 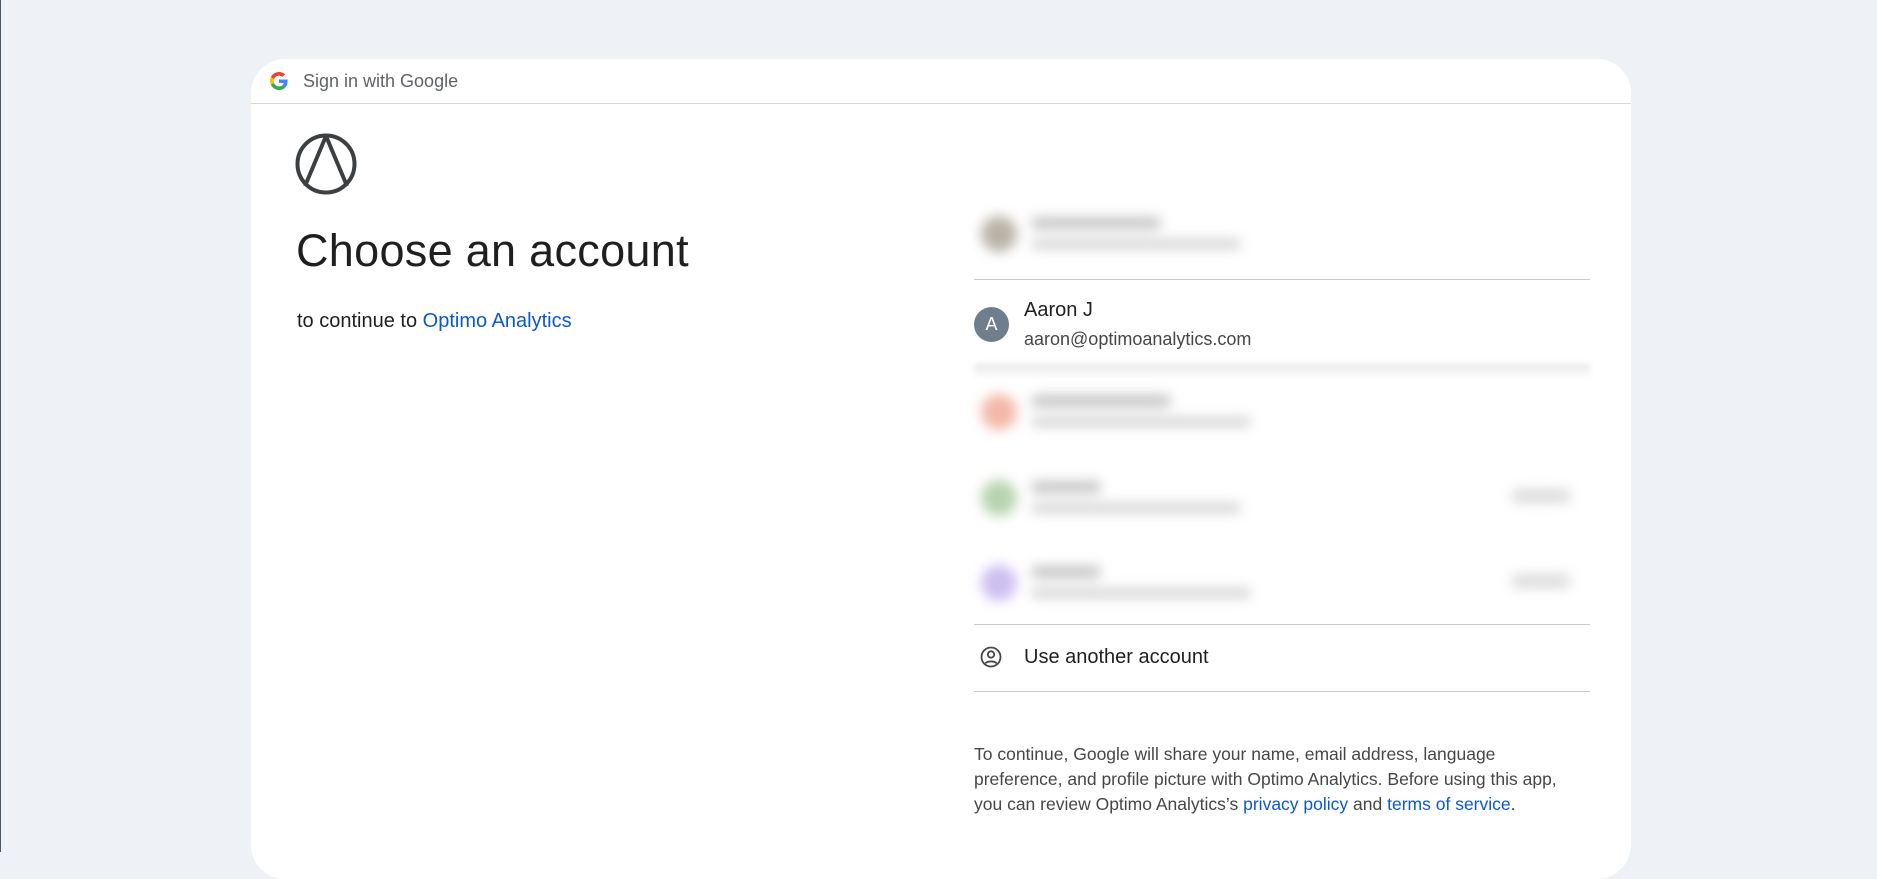 What do you see at coordinates (357, 321) in the screenshot?
I see `subtitle-prefix: to continue to` at bounding box center [357, 321].